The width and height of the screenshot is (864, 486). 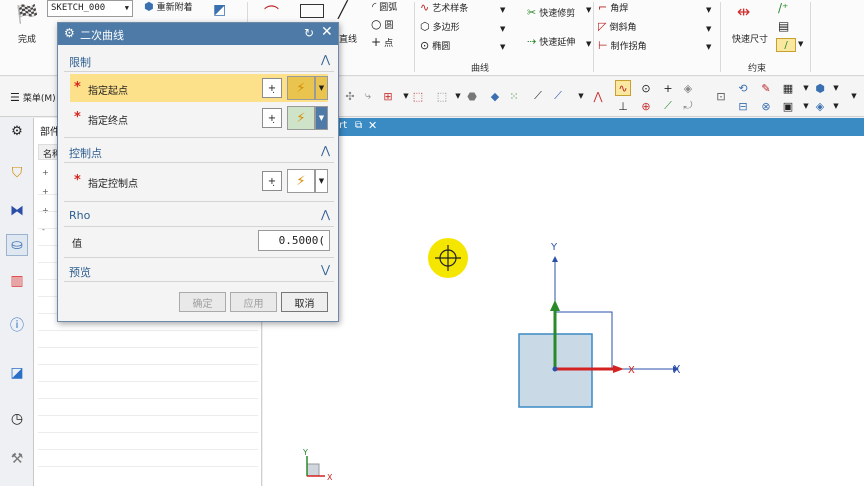 What do you see at coordinates (444, 7) in the screenshot?
I see `art-spline-button: ∿ 艺术样条` at bounding box center [444, 7].